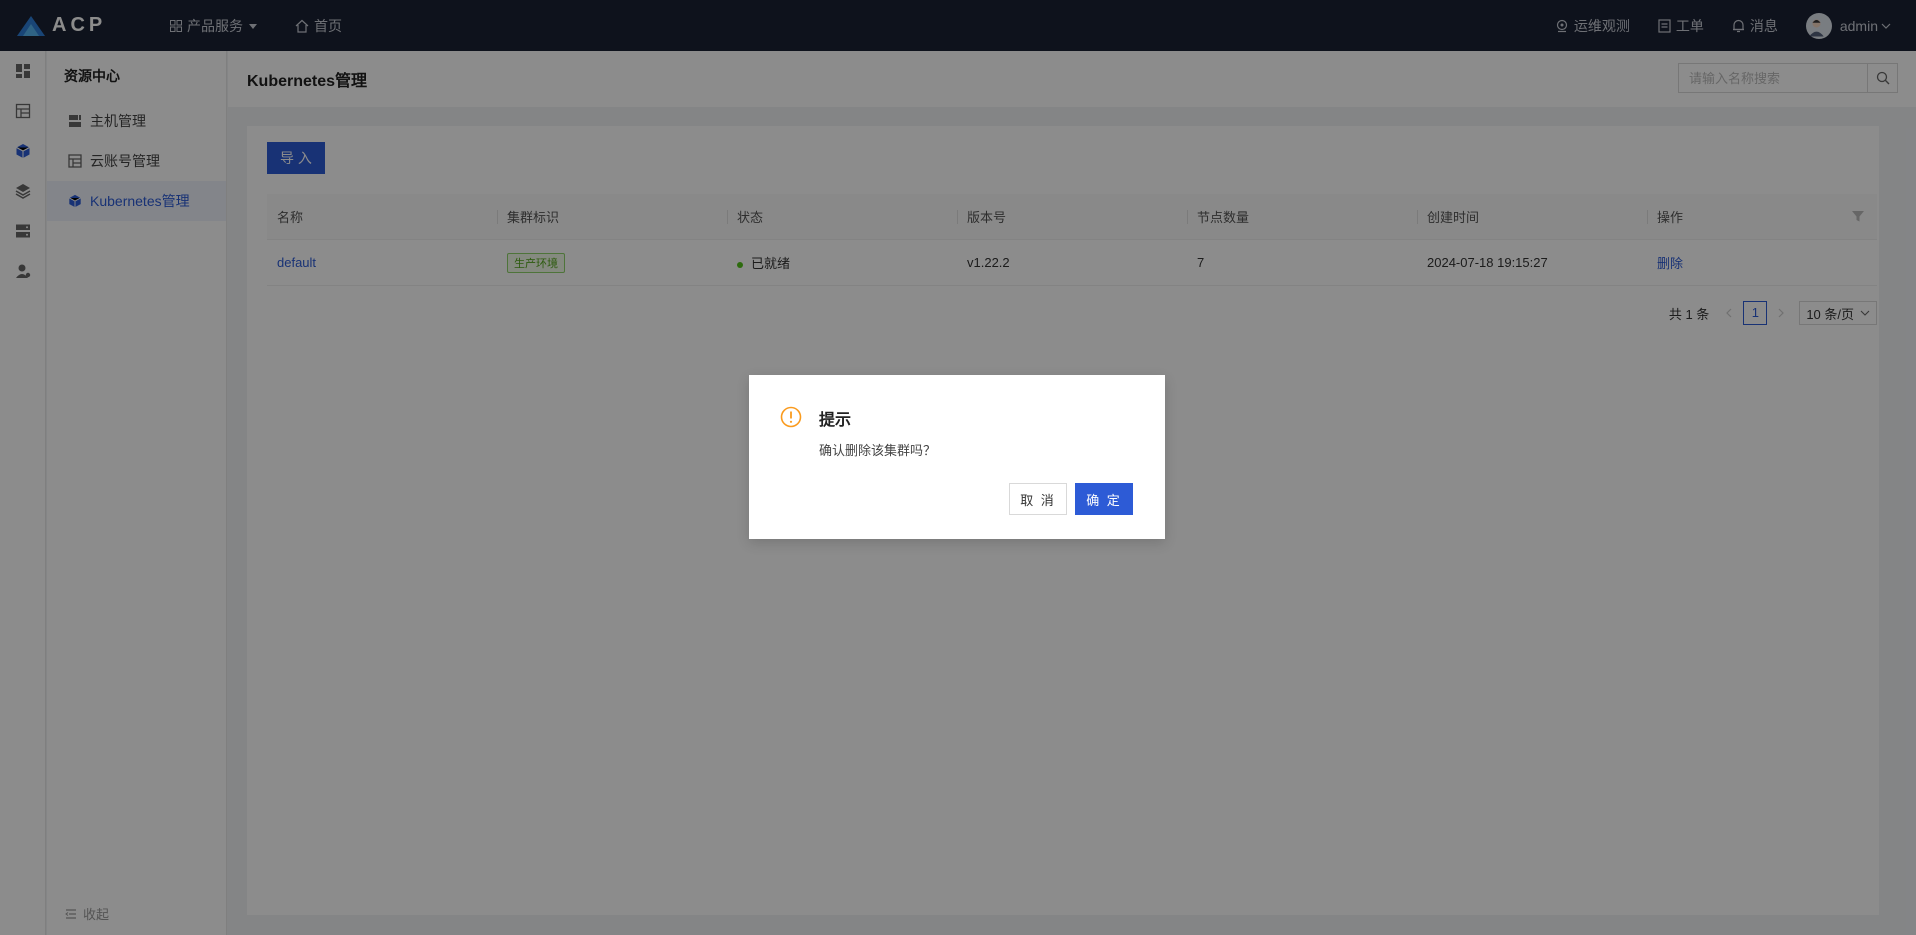 The height and width of the screenshot is (935, 1916). Describe the element at coordinates (835, 420) in the screenshot. I see `dialog-title: 提示` at that location.